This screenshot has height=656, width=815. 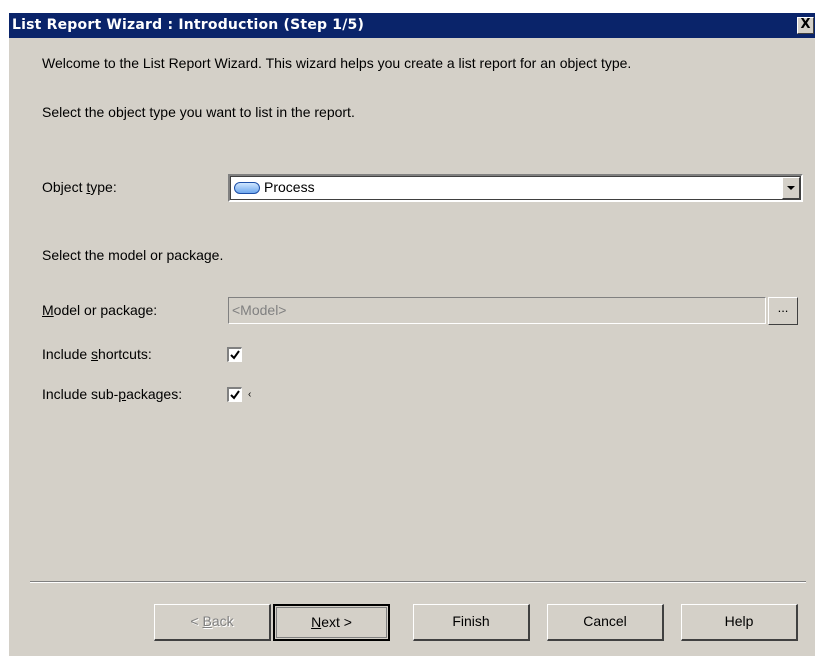 I want to click on close-button: X, so click(x=805, y=25).